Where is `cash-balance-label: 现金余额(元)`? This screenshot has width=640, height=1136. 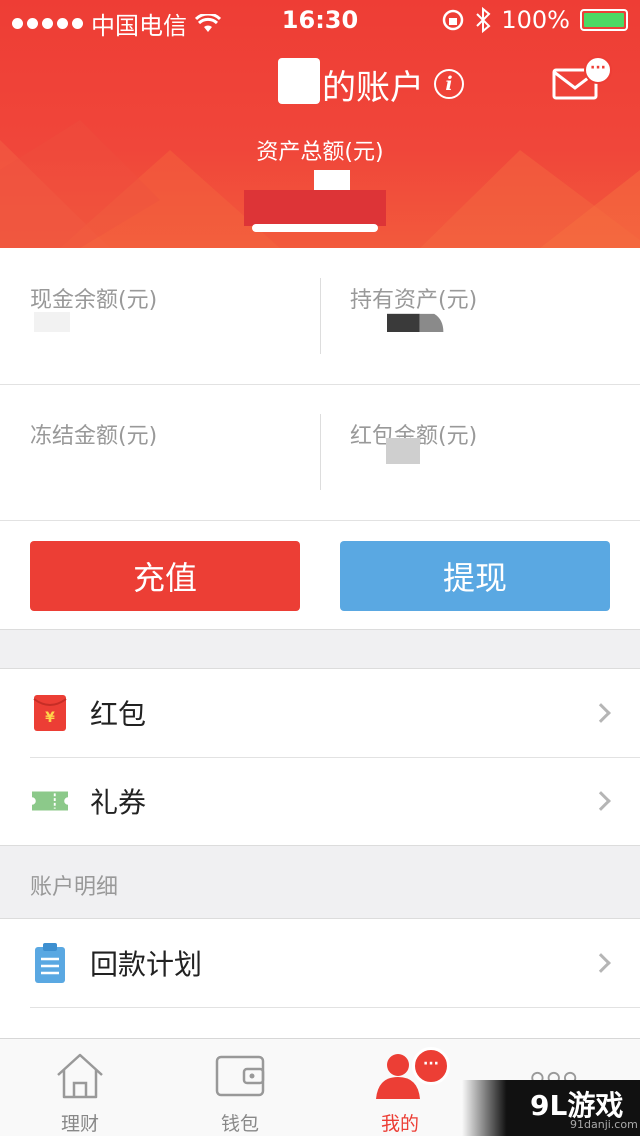
cash-balance-label: 现金余额(元) is located at coordinates (94, 300).